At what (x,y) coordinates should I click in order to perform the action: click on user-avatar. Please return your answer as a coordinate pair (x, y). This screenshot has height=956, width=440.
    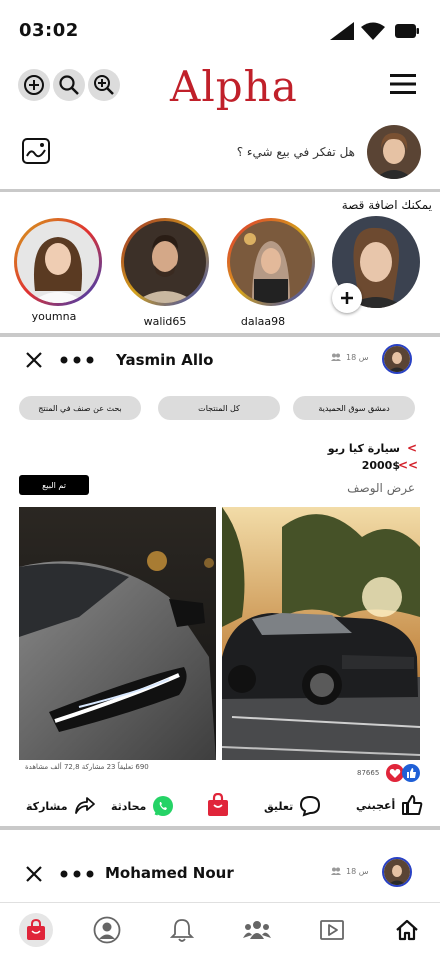
    Looking at the image, I should click on (394, 152).